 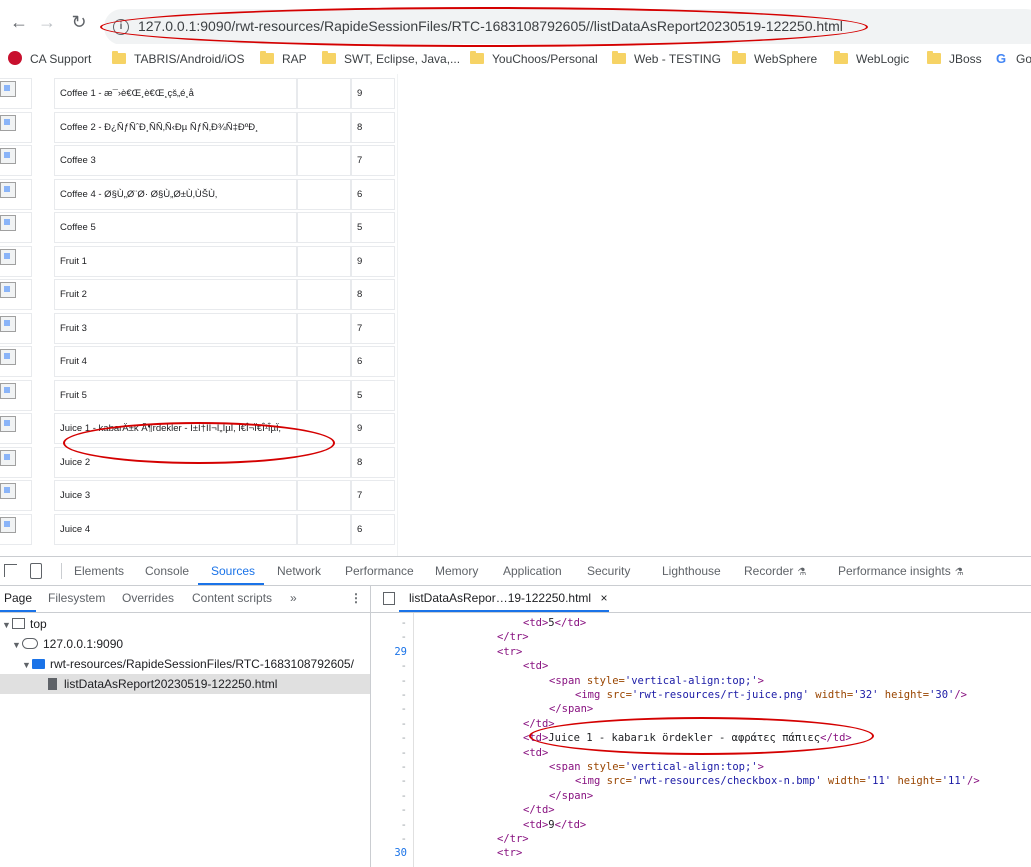 What do you see at coordinates (189, 59) in the screenshot?
I see `bookmark-label: TABRIS/Android/iOS` at bounding box center [189, 59].